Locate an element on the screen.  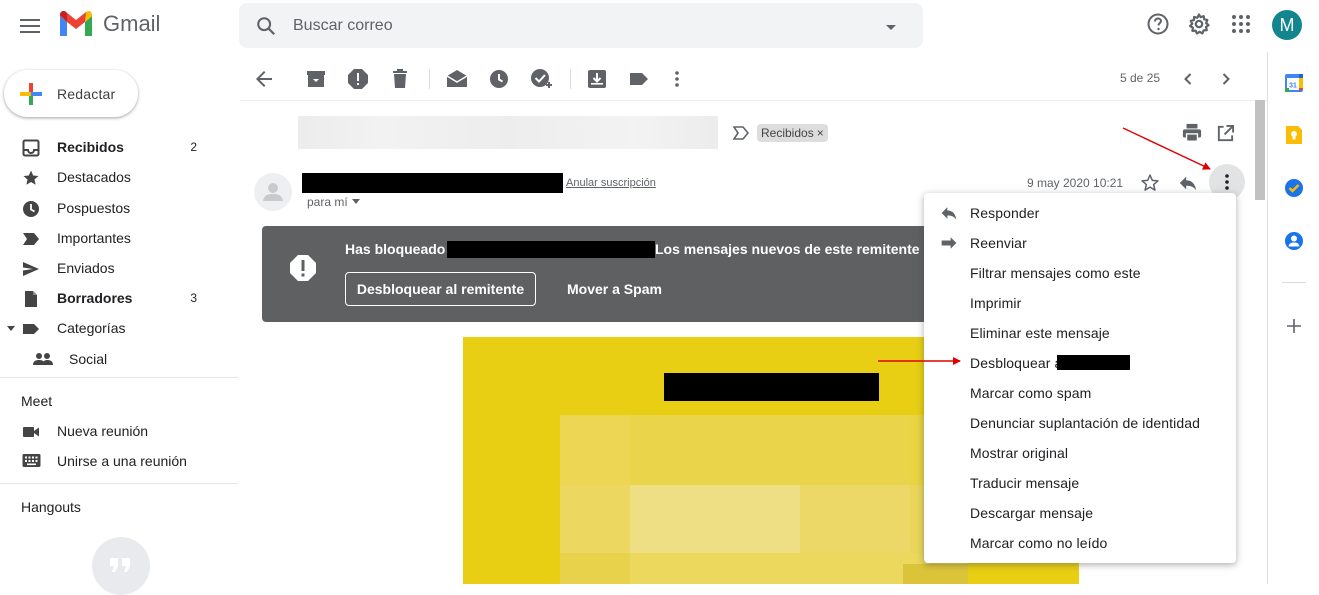
menu-item-label: Eliminar este mensaje is located at coordinates (1040, 333).